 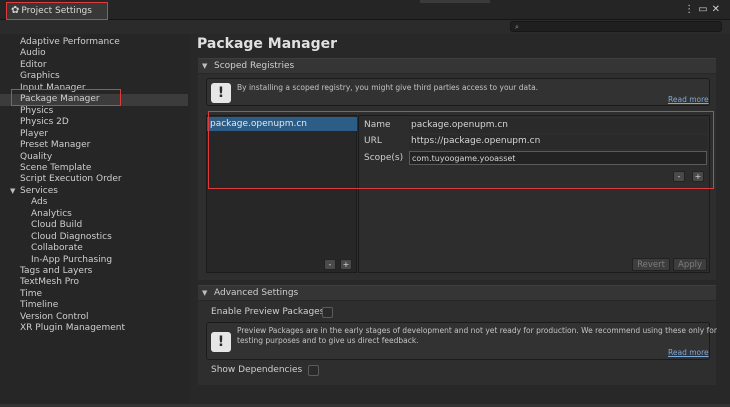 I want to click on sidebar-item-cloud-build: Cloud Build, so click(x=56, y=225).